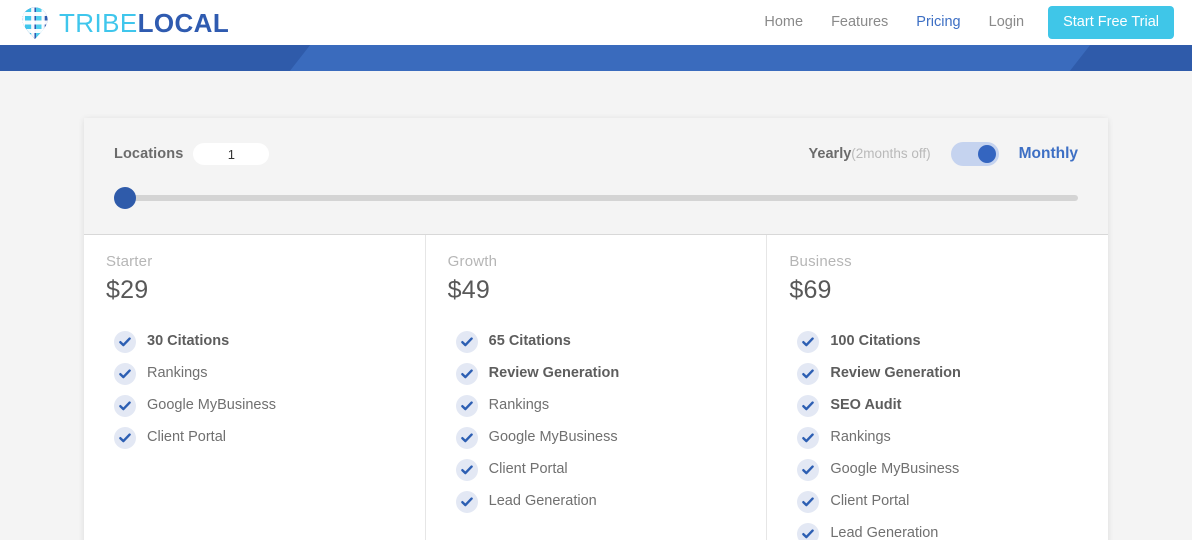 Image resolution: width=1192 pixels, height=540 pixels. What do you see at coordinates (231, 154) in the screenshot?
I see `locations-input` at bounding box center [231, 154].